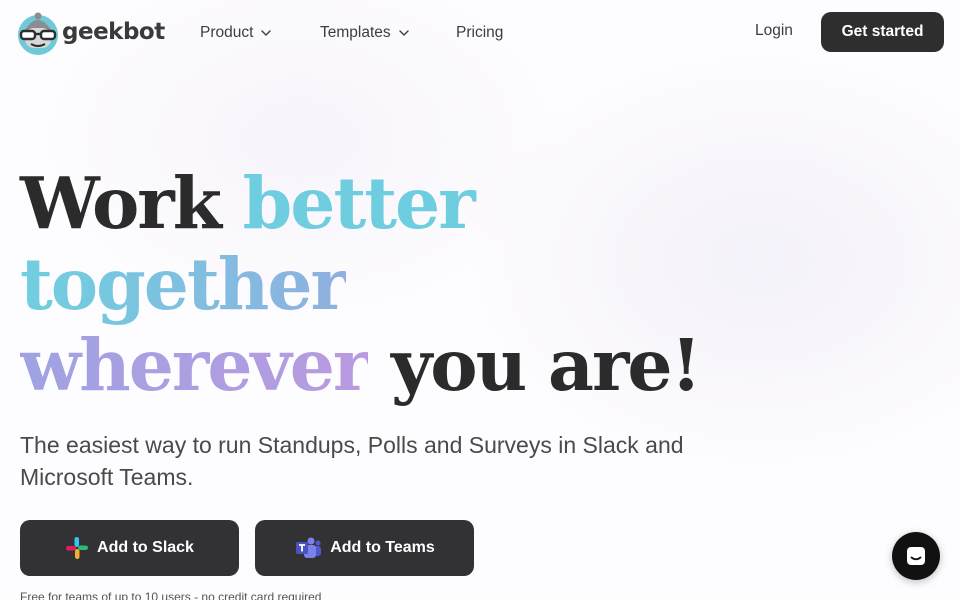 The image size is (960, 600). Describe the element at coordinates (355, 32) in the screenshot. I see `nav-item-label: Templates` at that location.